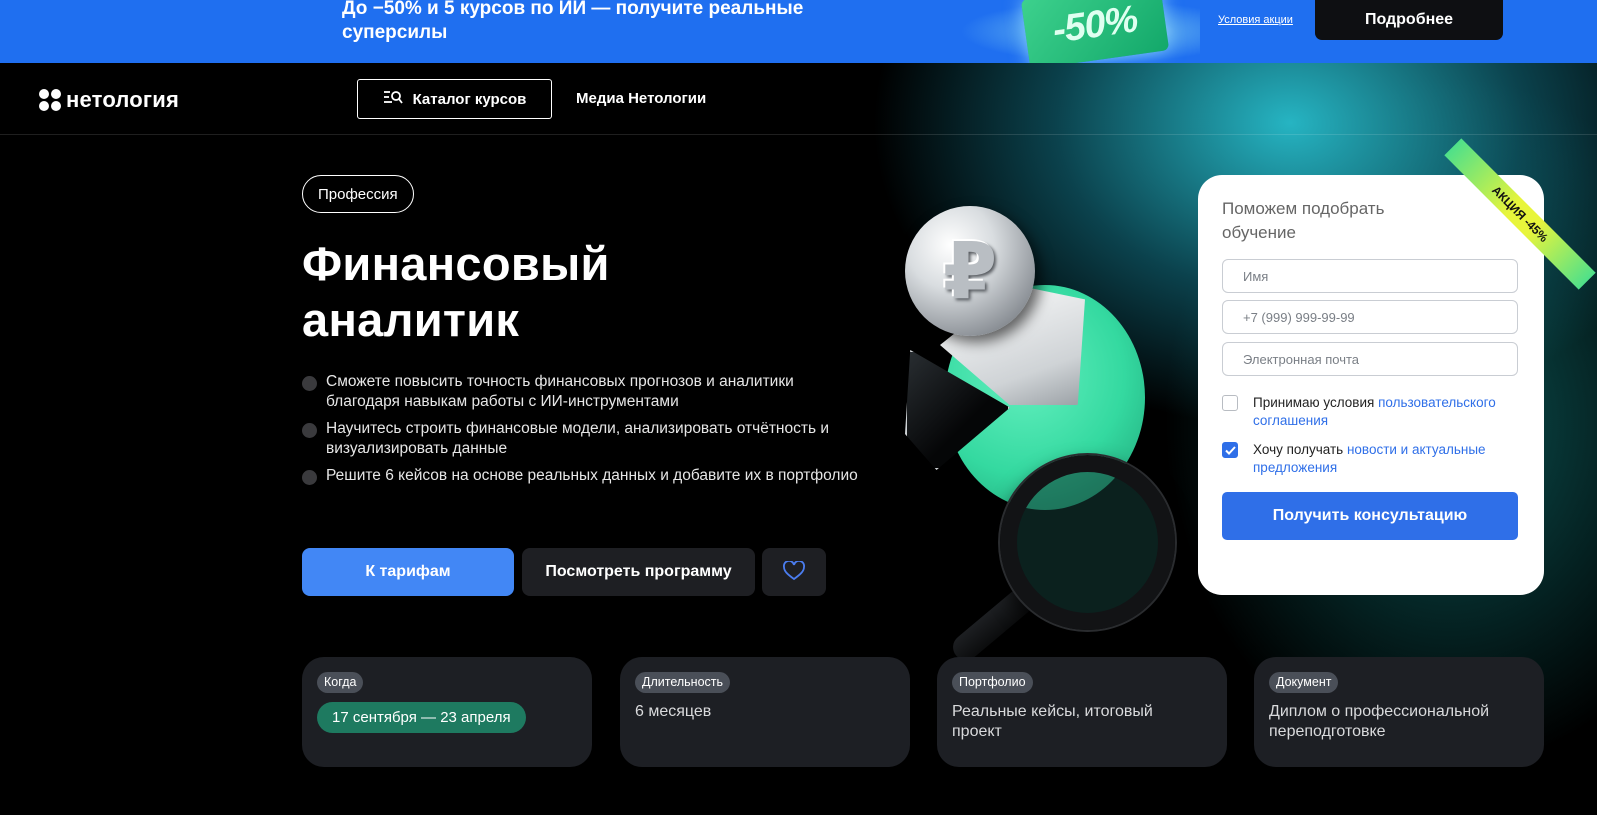 The height and width of the screenshot is (815, 1597). I want to click on magnifier-icon, so click(1087, 542).